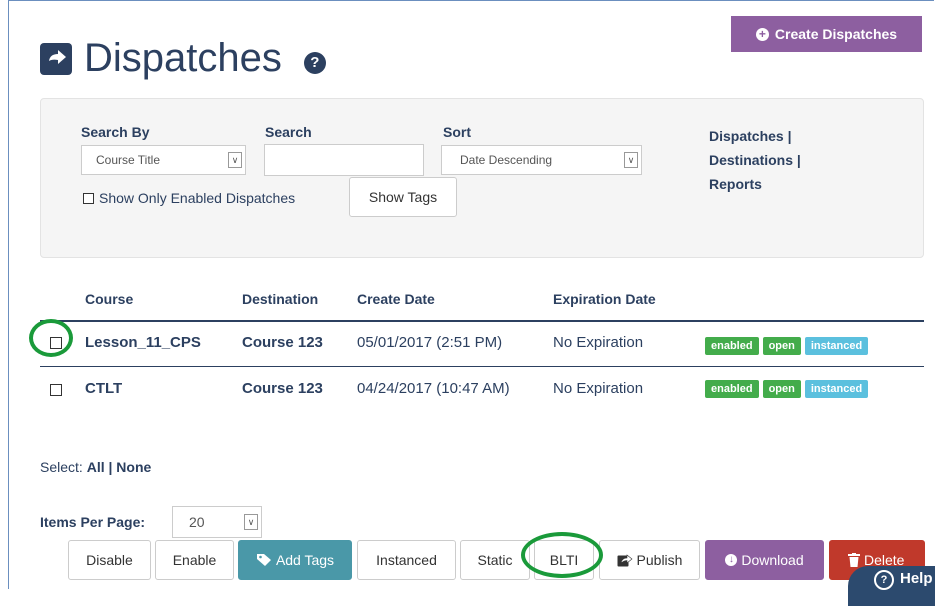 This screenshot has height=606, width=935. Describe the element at coordinates (396, 299) in the screenshot. I see `column-header-create-date: Create Date` at that location.